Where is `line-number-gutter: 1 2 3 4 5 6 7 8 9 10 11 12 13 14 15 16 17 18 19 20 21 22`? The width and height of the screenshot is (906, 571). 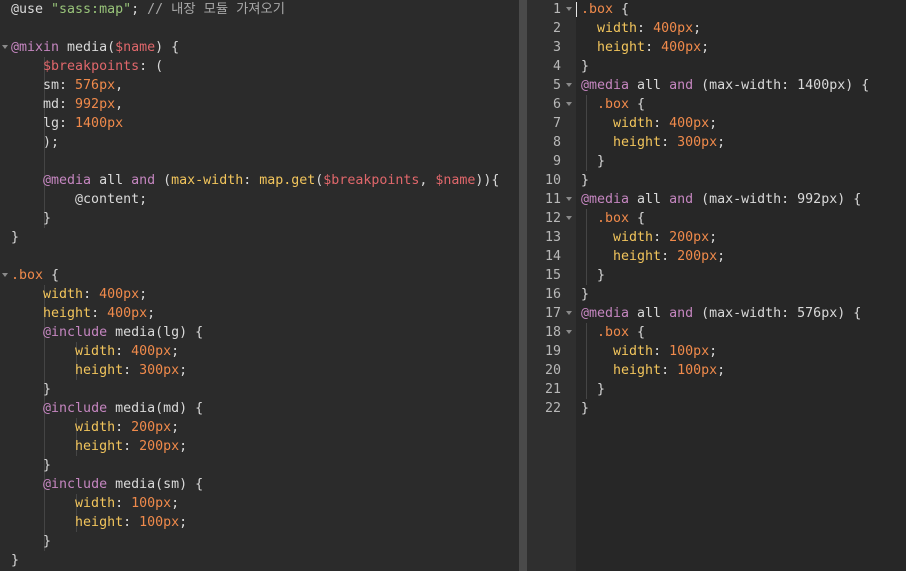 line-number-gutter: 1 2 3 4 5 6 7 8 9 10 11 12 13 14 15 16 17 18 19 20 21 22 is located at coordinates (551, 285).